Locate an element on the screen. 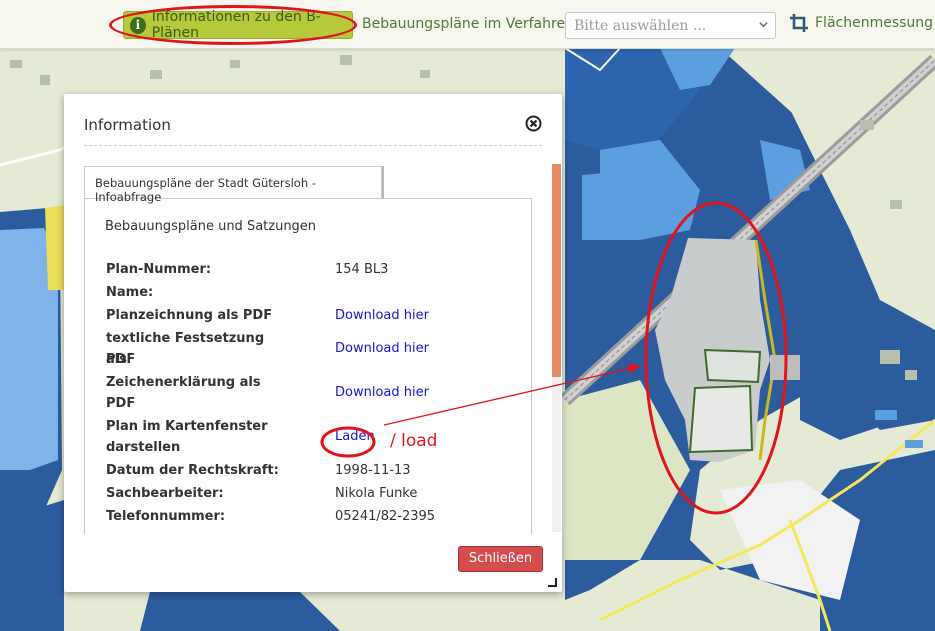 The width and height of the screenshot is (935, 631). label-legend-pdf-line2: PDF is located at coordinates (121, 403).